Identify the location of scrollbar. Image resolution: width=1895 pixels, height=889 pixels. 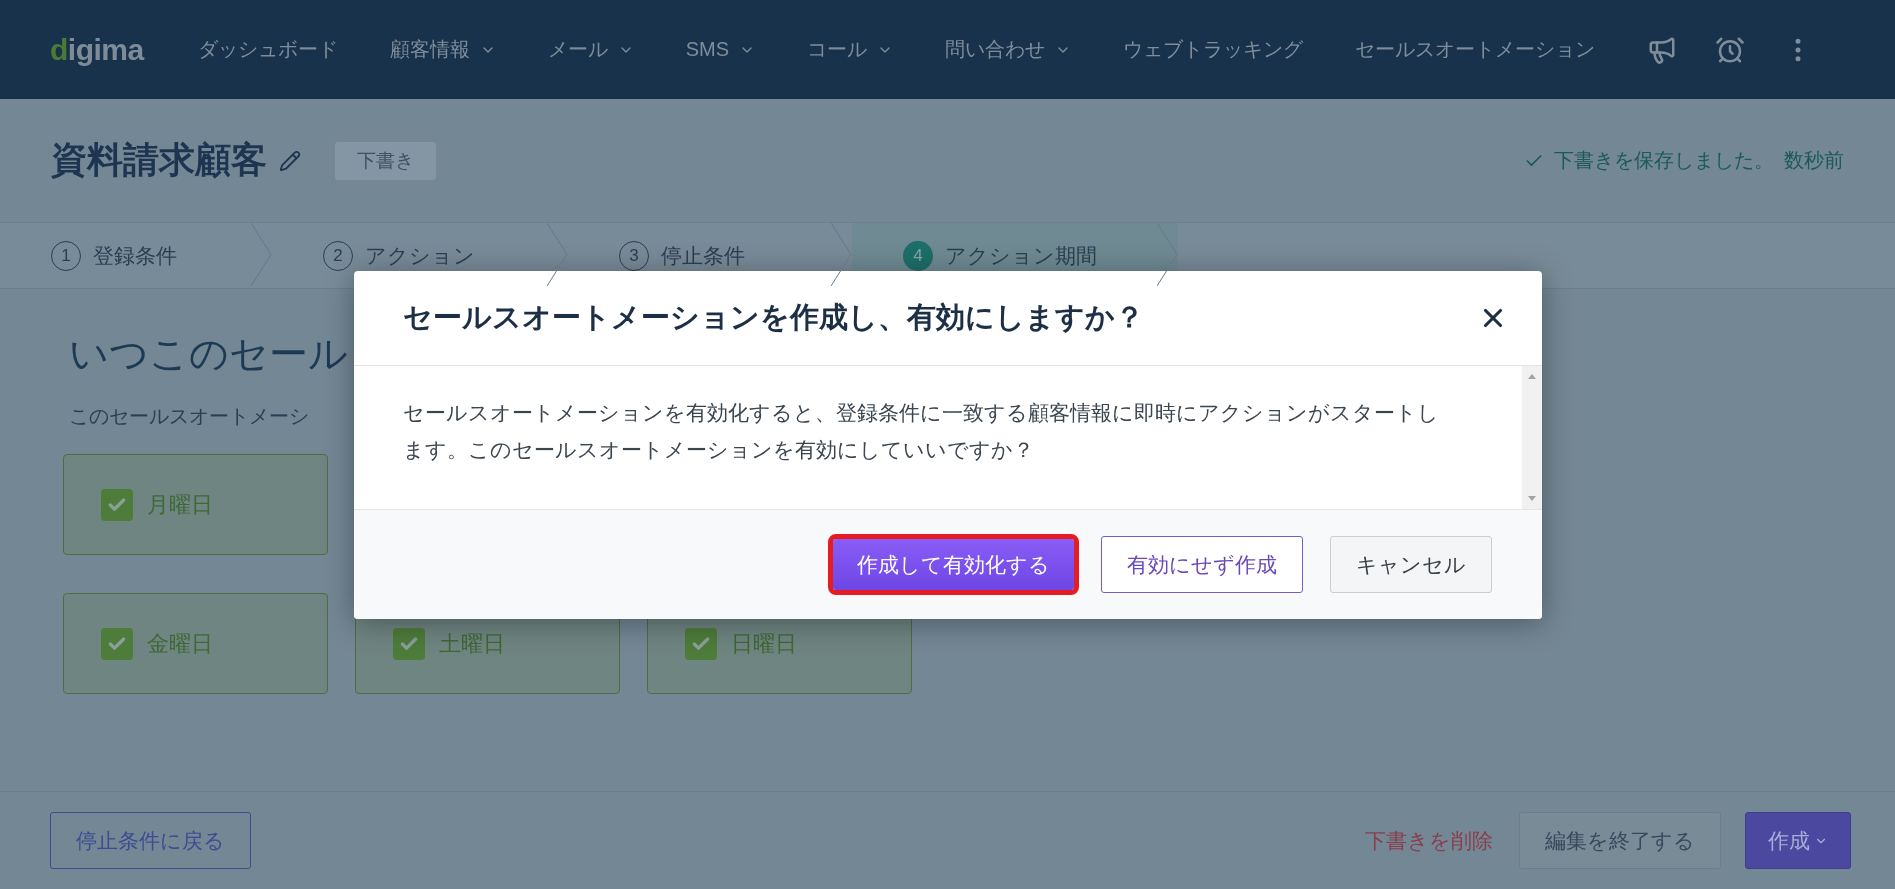
(1532, 437).